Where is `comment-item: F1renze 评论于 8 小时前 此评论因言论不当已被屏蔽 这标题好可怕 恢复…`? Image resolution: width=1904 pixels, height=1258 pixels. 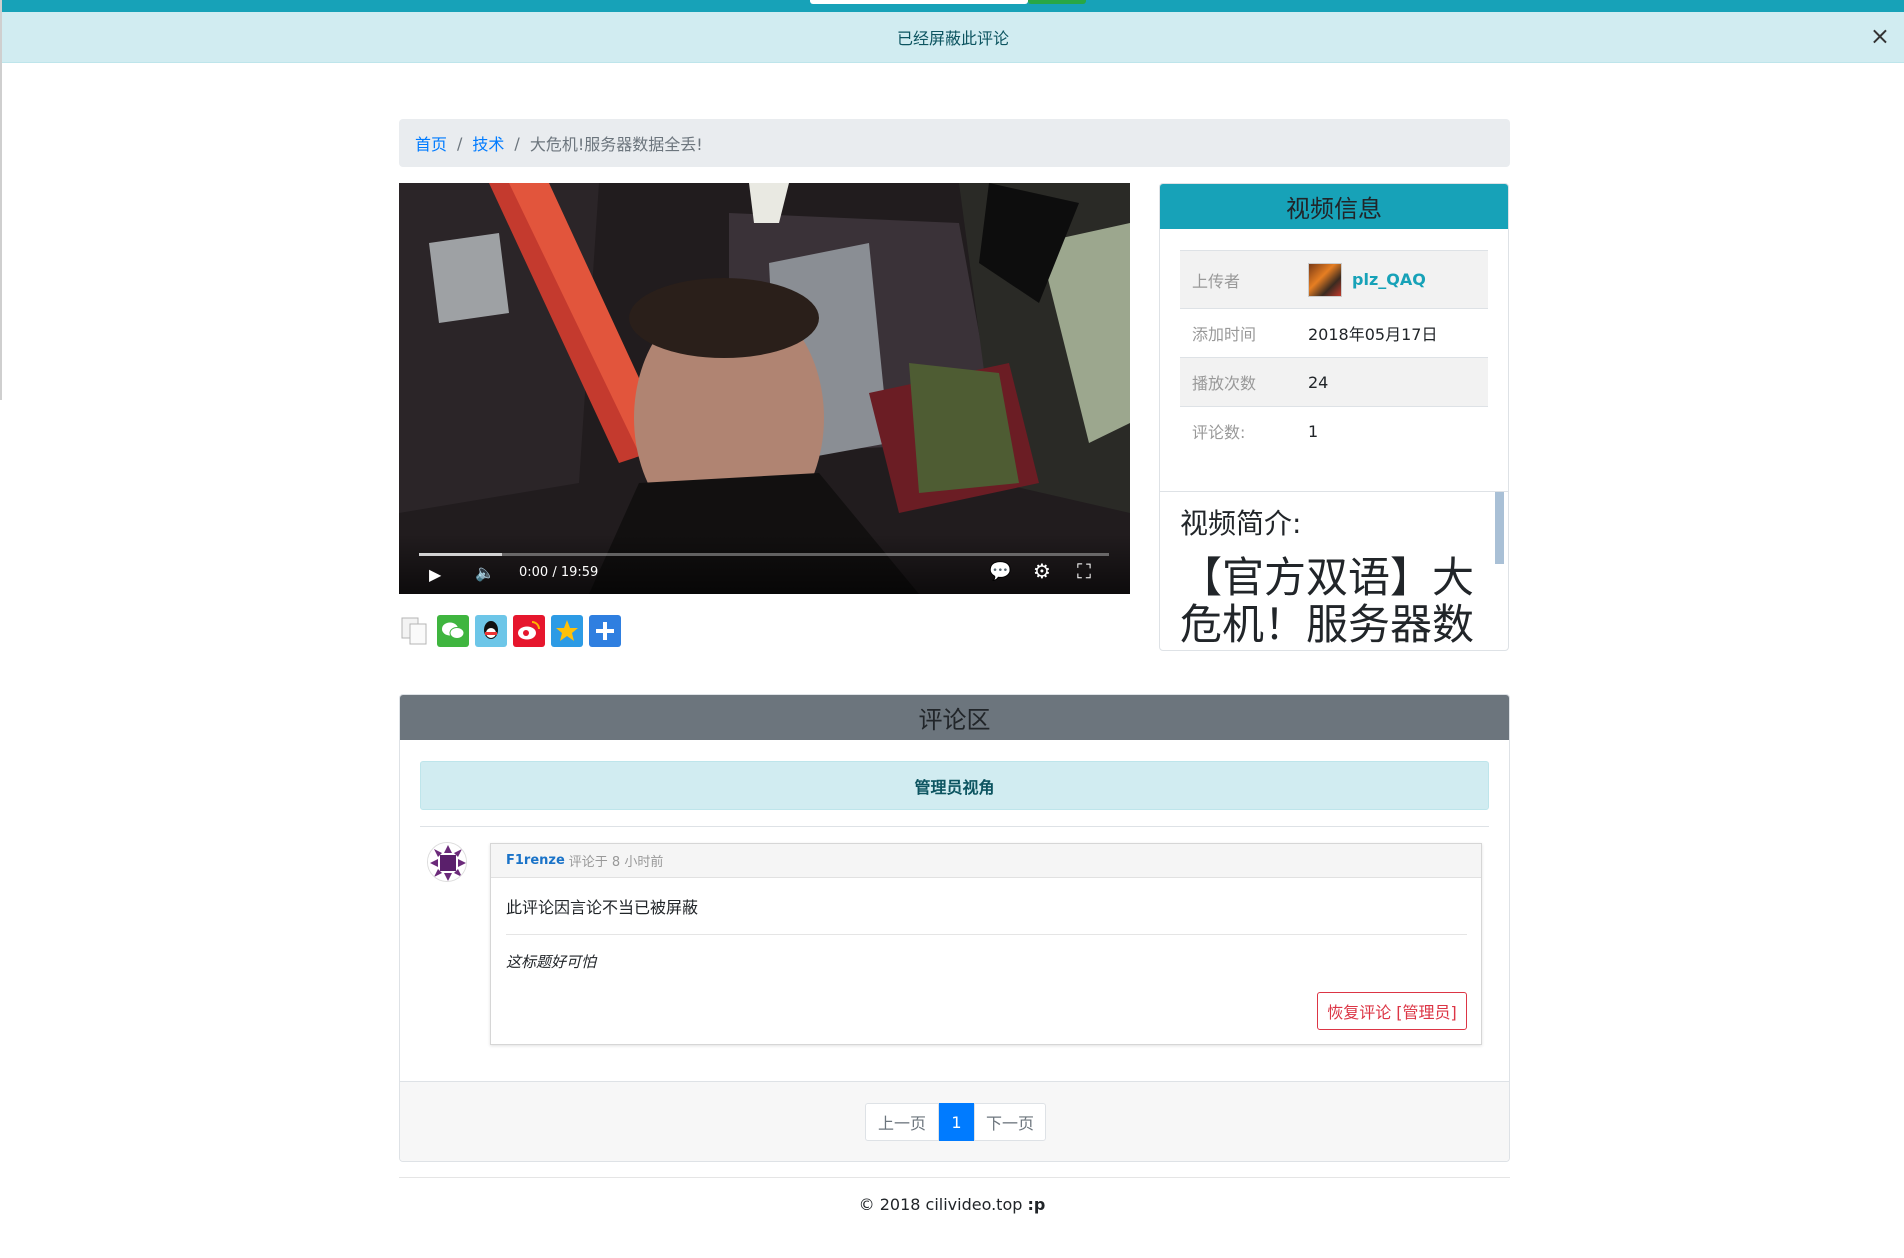
comment-item: F1renze 评论于 8 小时前 此评论因言论不当已被屏蔽 这标题好可怕 恢复… is located at coordinates (986, 944).